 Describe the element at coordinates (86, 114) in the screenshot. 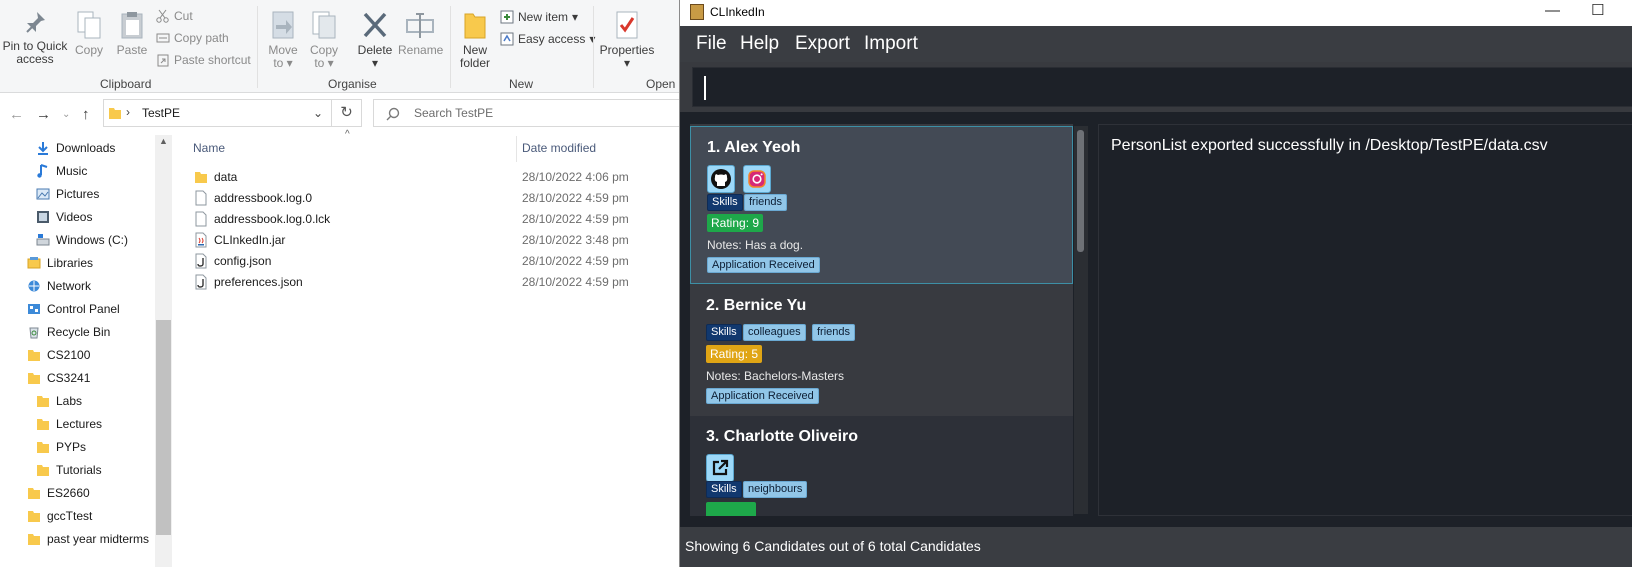

I see `up-arrow-icon: ↑` at that location.